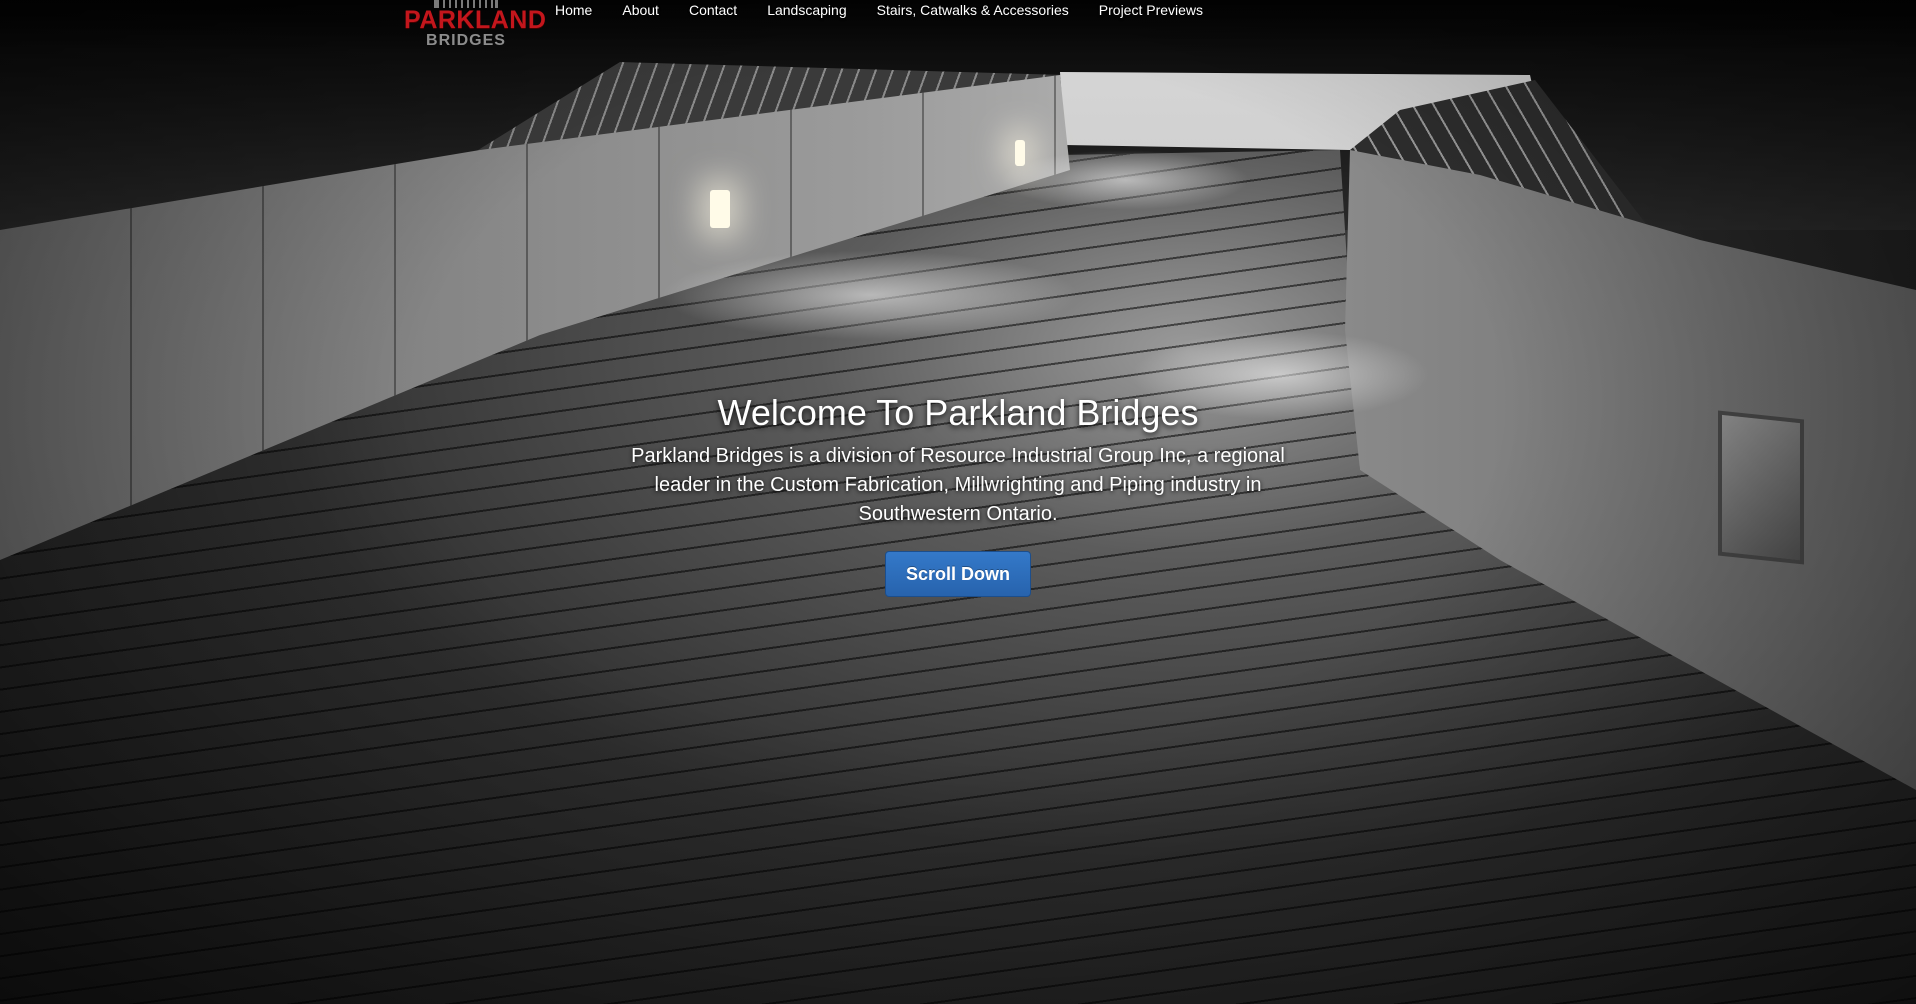 The width and height of the screenshot is (1916, 1004). What do you see at coordinates (713, 11) in the screenshot?
I see `nav-item-contact: Contact` at bounding box center [713, 11].